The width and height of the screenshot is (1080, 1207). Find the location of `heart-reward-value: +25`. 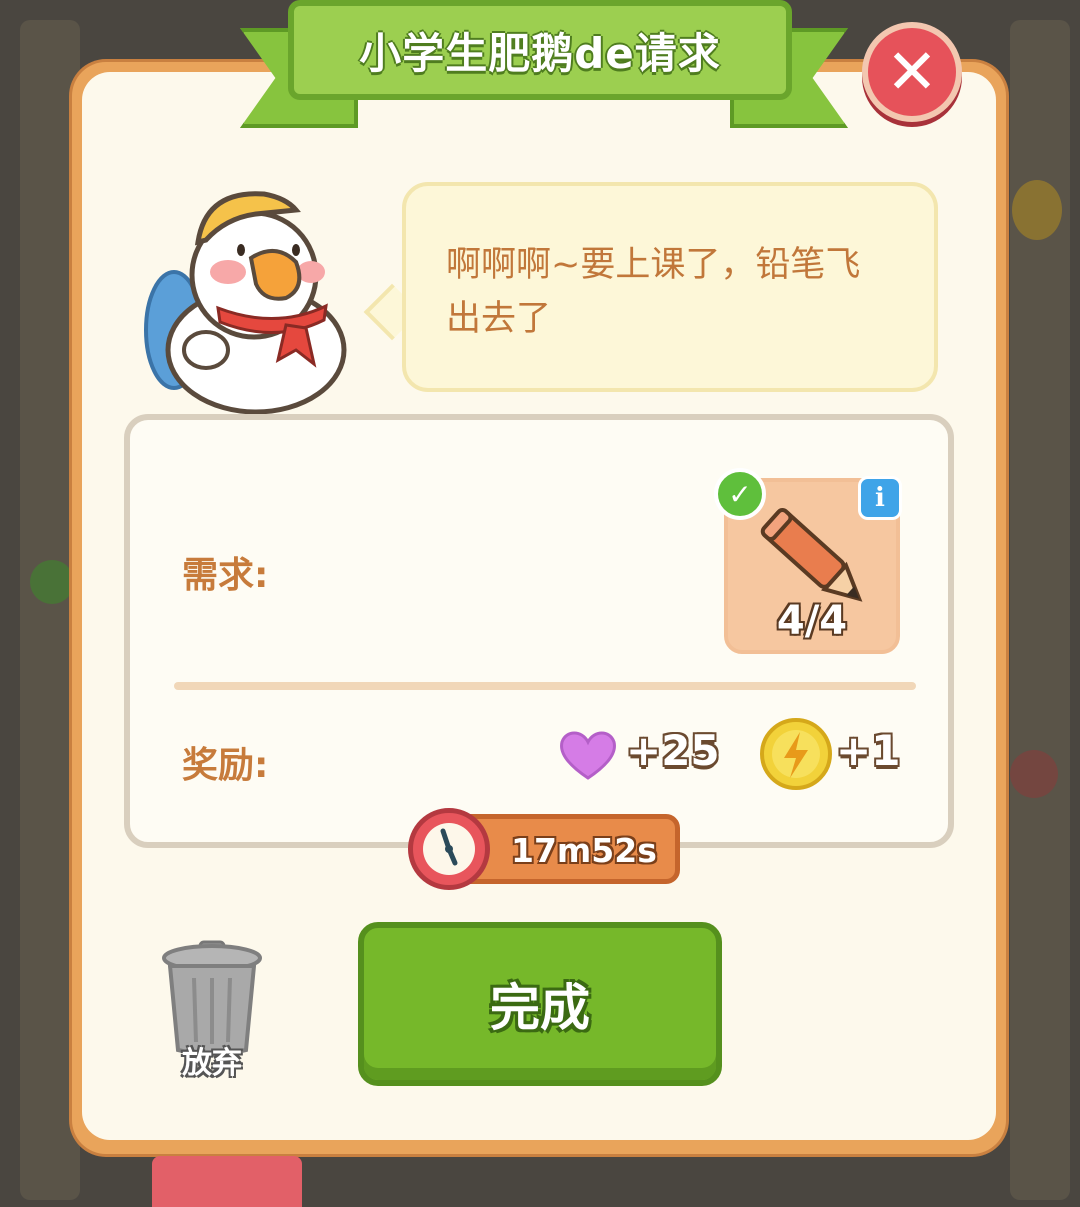

heart-reward-value: +25 is located at coordinates (673, 750).